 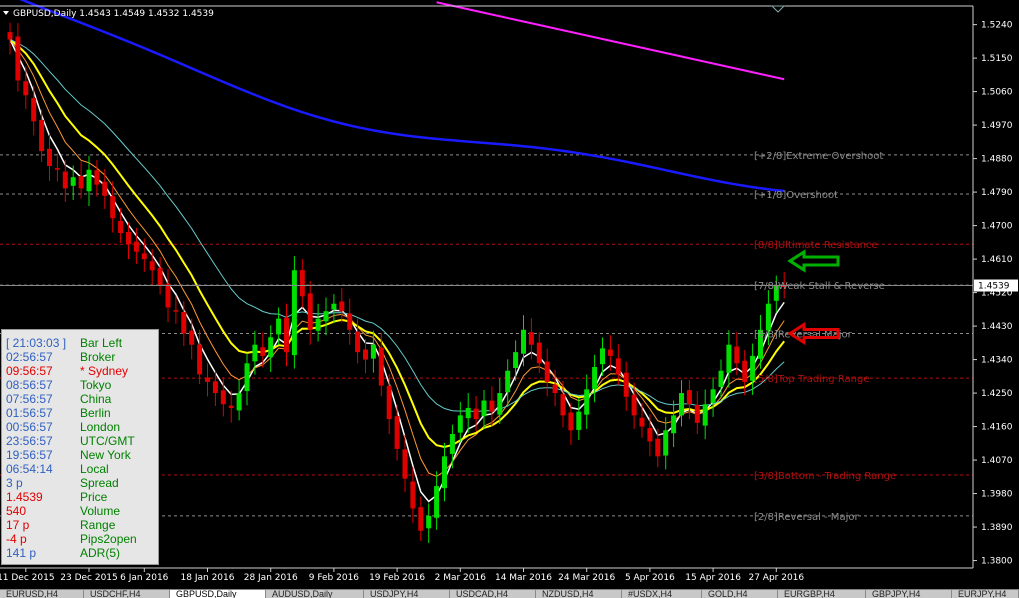 I want to click on info-label: Bar Left, so click(x=101, y=343).